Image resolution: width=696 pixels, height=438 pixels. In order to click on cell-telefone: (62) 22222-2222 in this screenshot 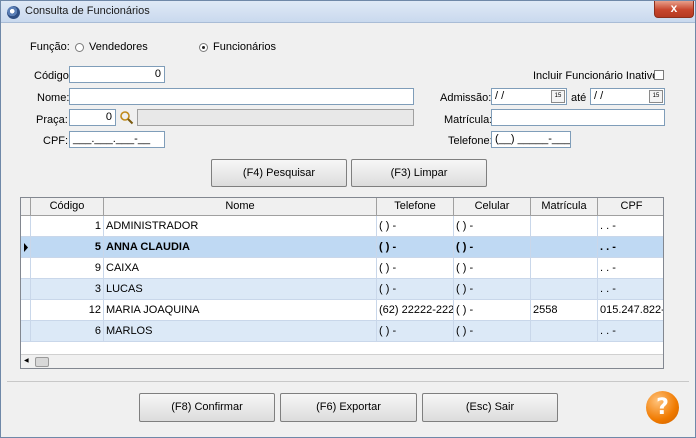, I will do `click(415, 310)`.